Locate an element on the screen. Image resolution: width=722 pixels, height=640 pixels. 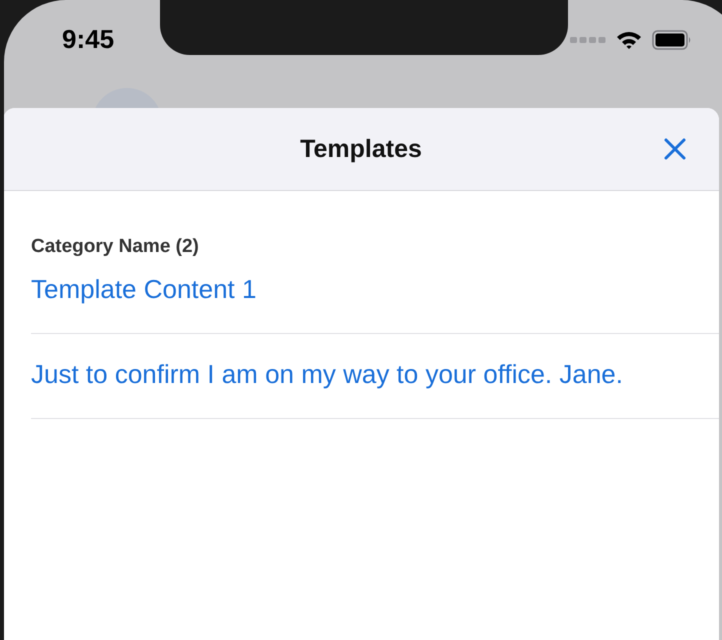
signal-icon is located at coordinates (588, 40).